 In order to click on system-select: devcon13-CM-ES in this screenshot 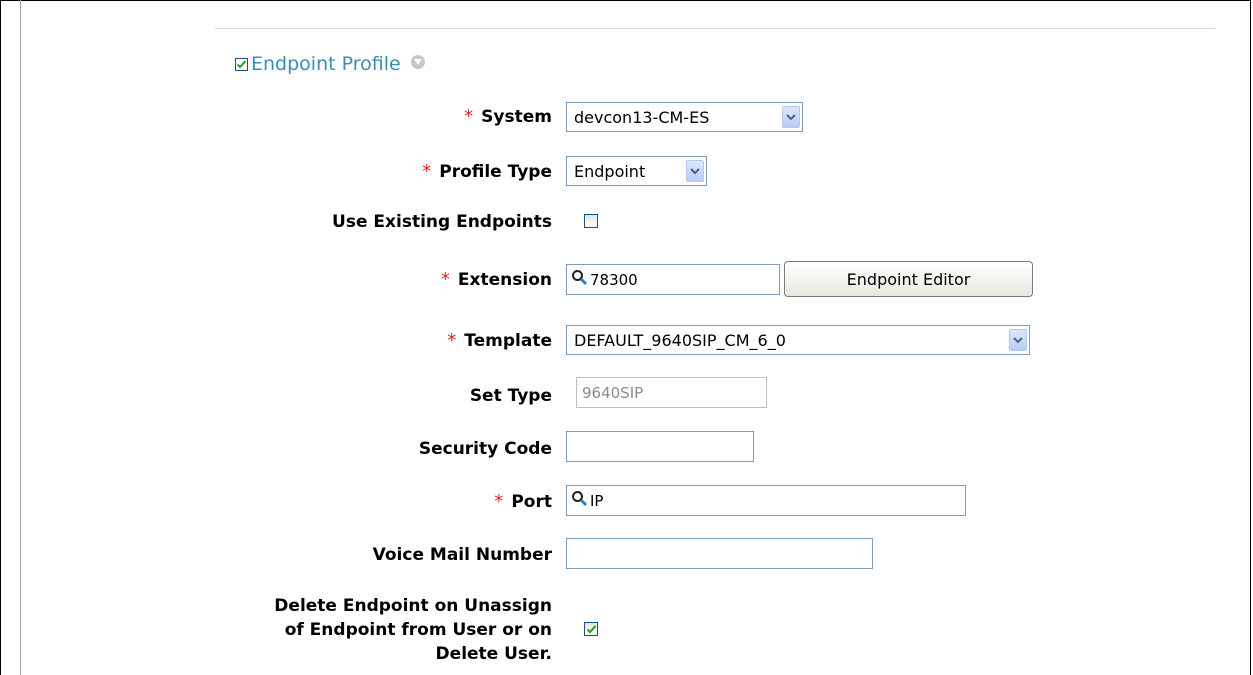, I will do `click(684, 117)`.